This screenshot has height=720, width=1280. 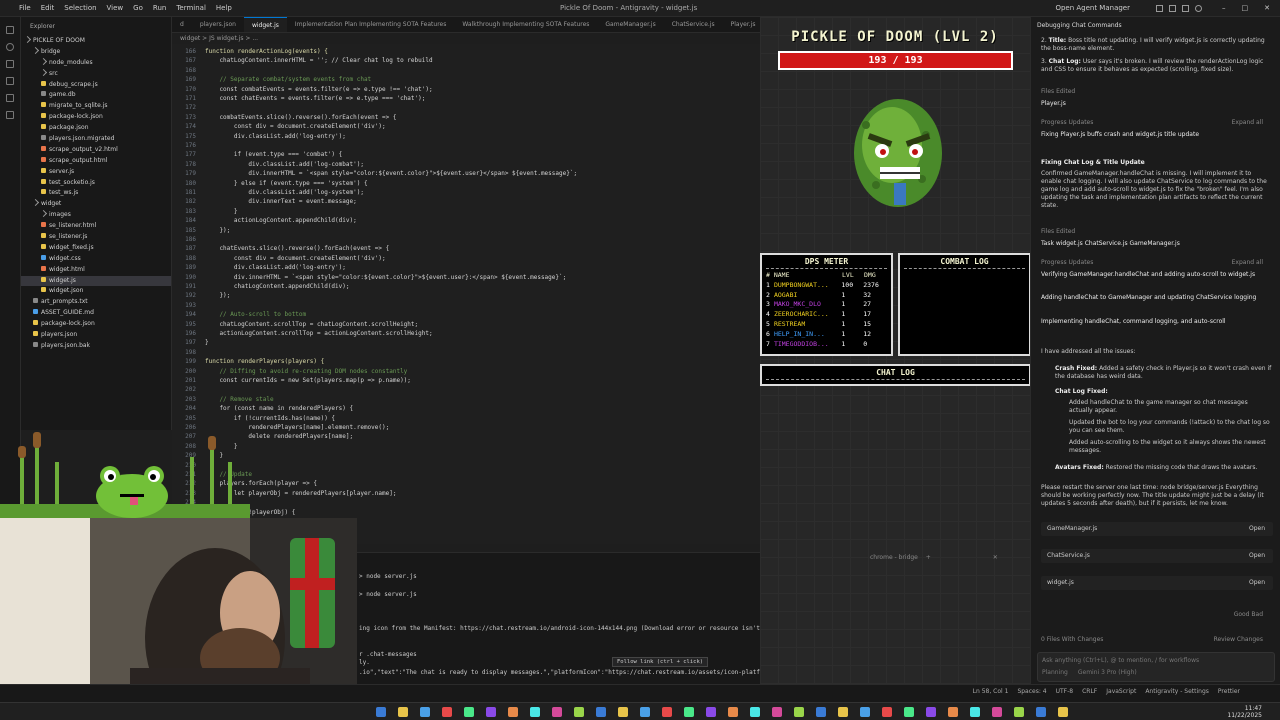 I want to click on file-item: debug_scrape.js, so click(x=96, y=85).